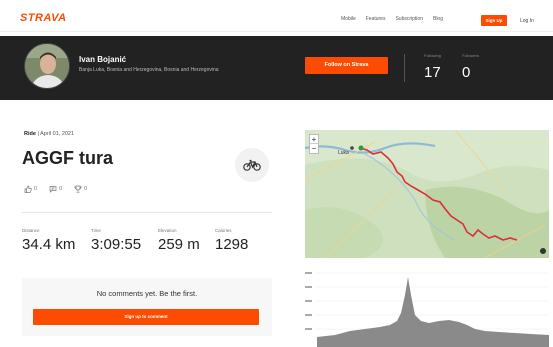  I want to click on kudos-button: 0, so click(30, 189).